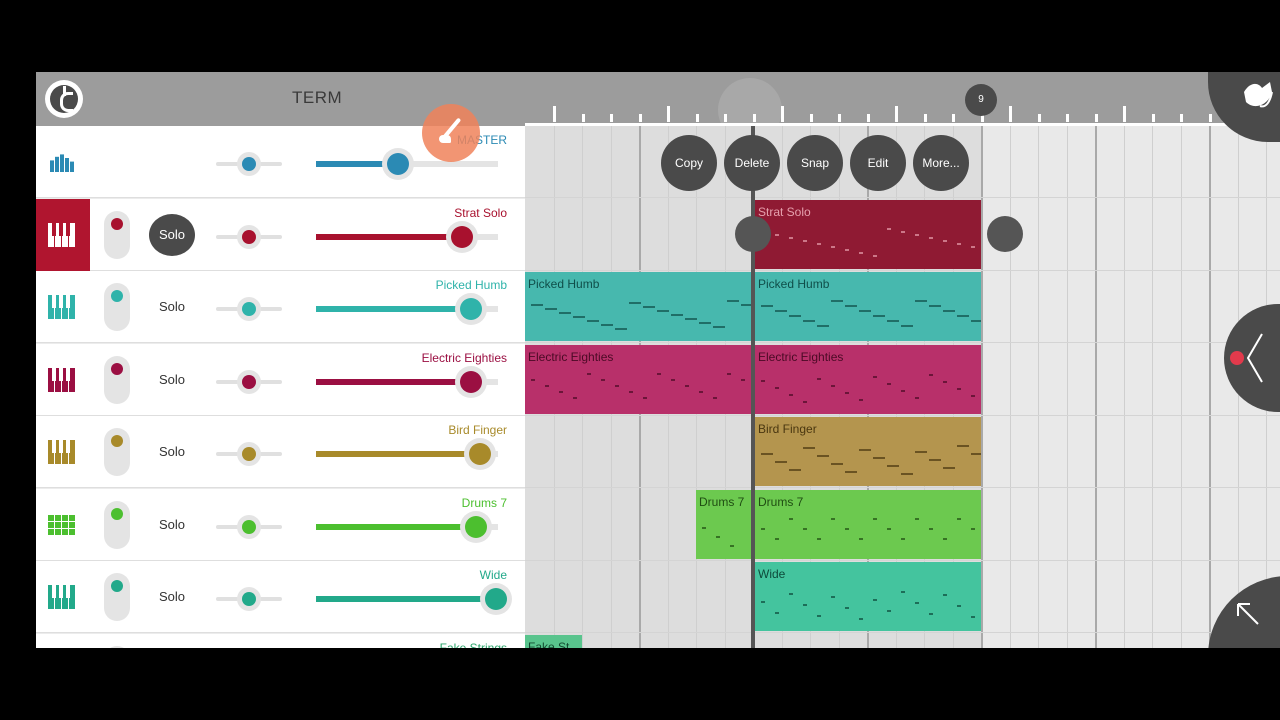 The width and height of the screenshot is (1280, 720). I want to click on timeline-ruler, so click(902, 112).